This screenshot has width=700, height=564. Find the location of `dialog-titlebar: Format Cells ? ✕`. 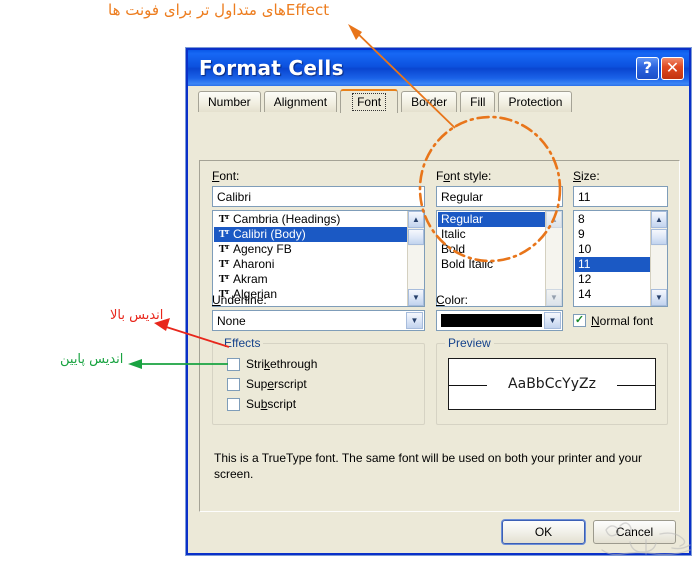

dialog-titlebar: Format Cells ? ✕ is located at coordinates (438, 68).